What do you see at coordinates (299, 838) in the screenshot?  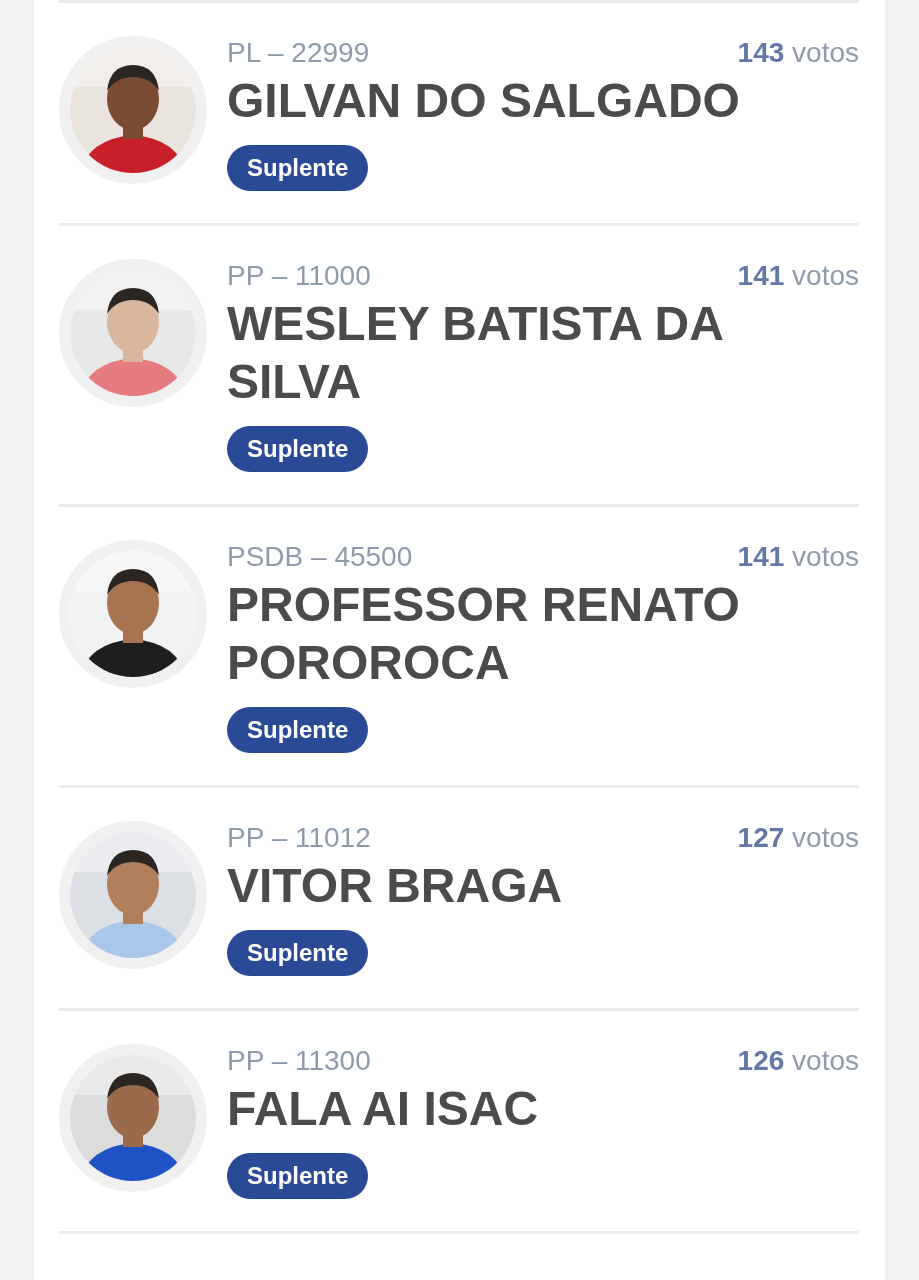 I see `party-number: PP – 11012` at bounding box center [299, 838].